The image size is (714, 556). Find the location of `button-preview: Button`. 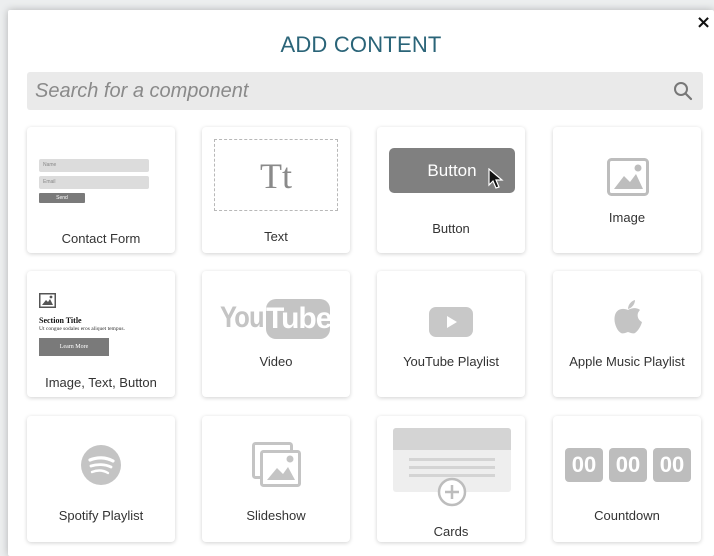

button-preview: Button is located at coordinates (452, 170).